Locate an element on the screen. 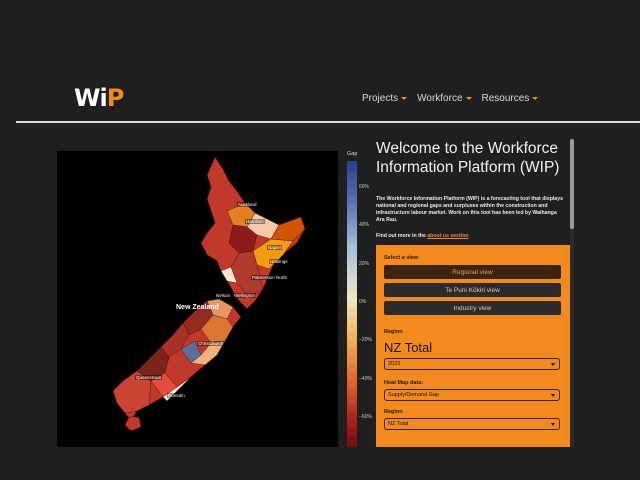 The height and width of the screenshot is (480, 640). legend-tick: 0% is located at coordinates (363, 302).